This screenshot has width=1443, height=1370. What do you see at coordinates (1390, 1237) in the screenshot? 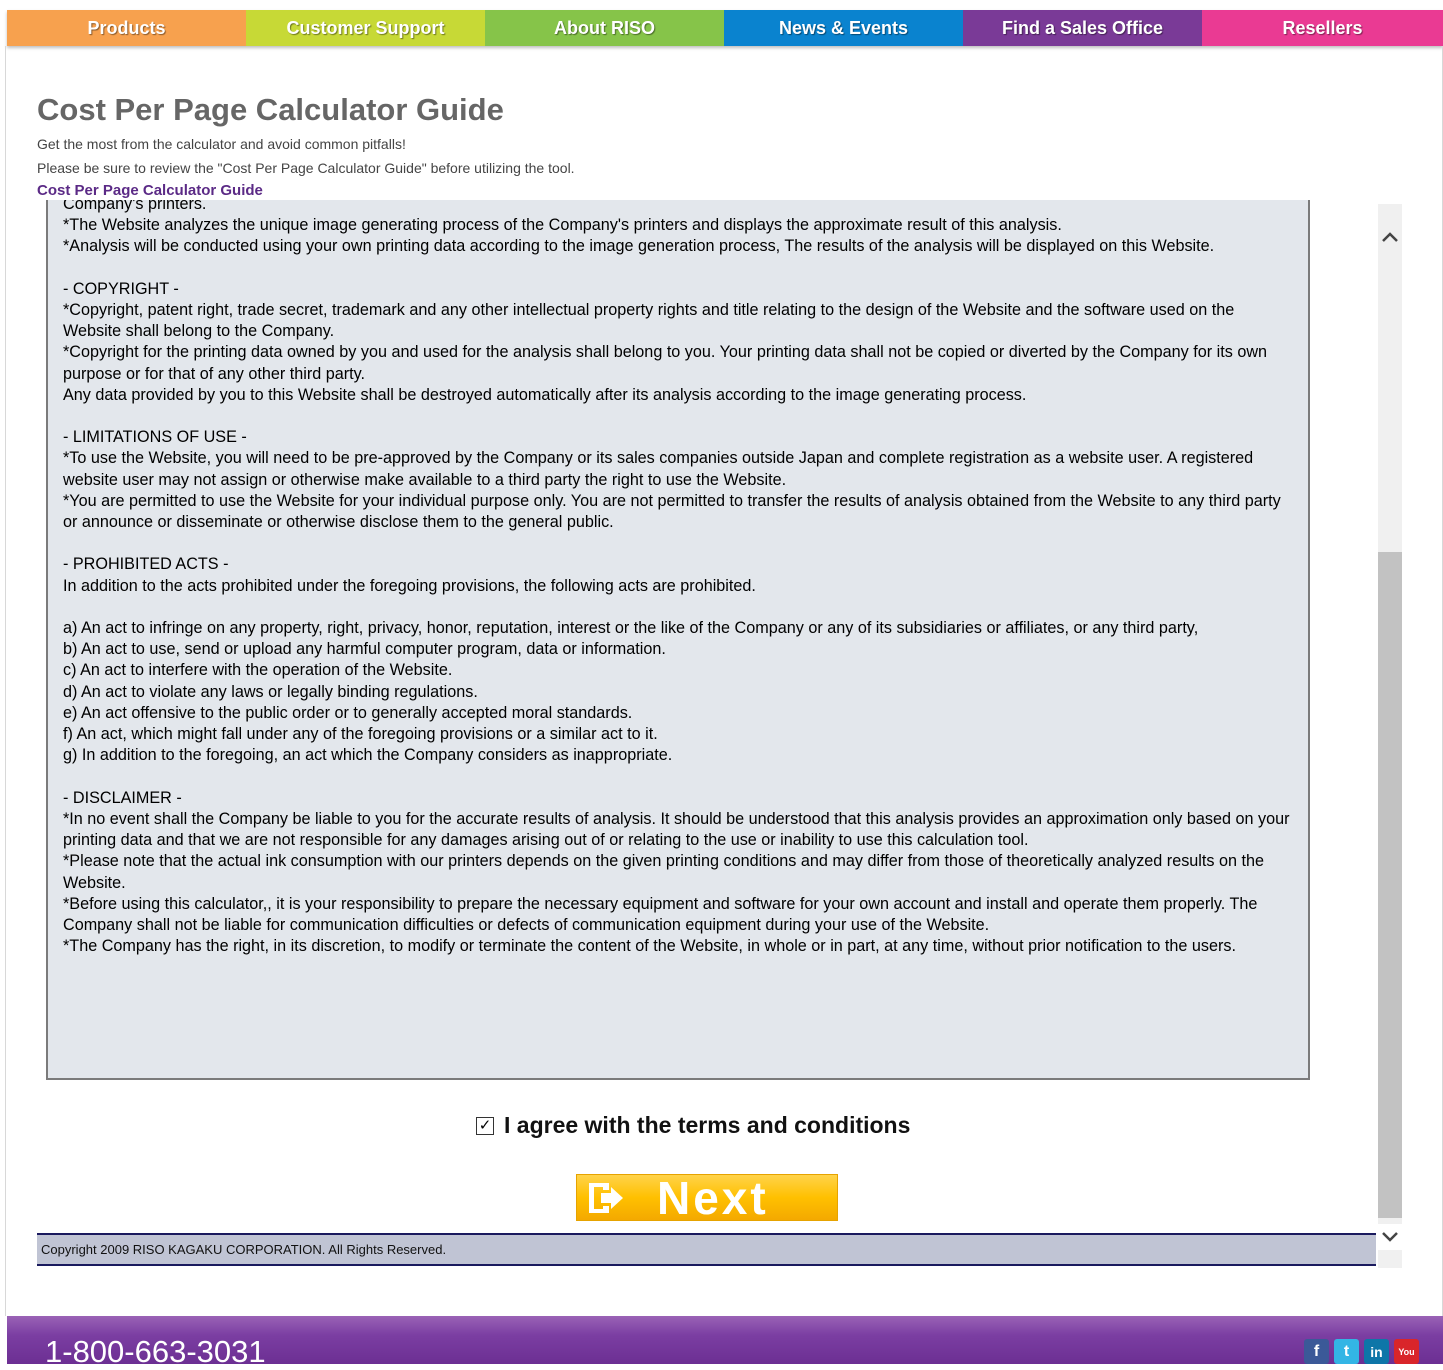
I see `scroll-down-icon` at bounding box center [1390, 1237].